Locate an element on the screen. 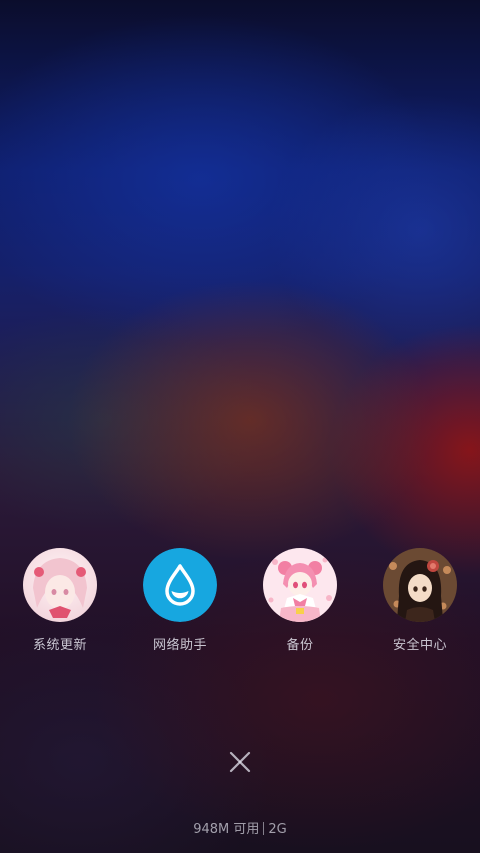  anime-avatar-pink-hair-icon is located at coordinates (60, 585).